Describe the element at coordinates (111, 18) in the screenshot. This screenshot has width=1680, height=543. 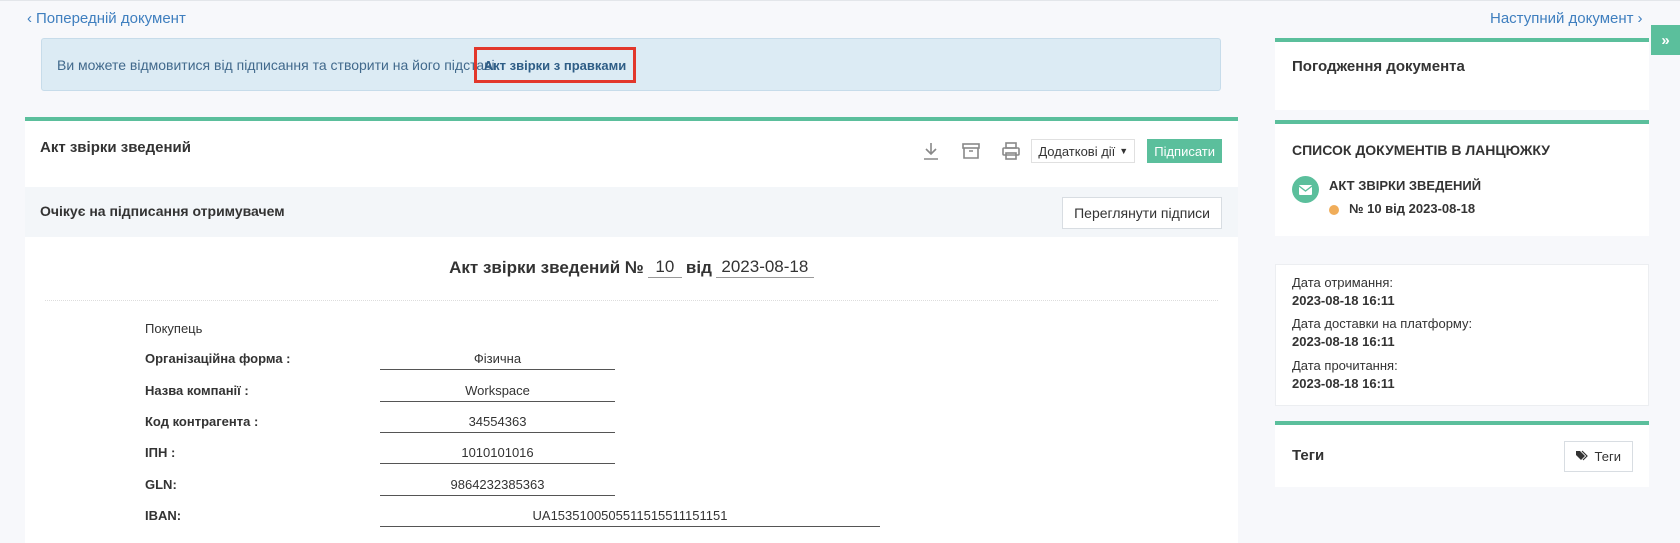
I see `previous-document-label: Попередній документ` at that location.